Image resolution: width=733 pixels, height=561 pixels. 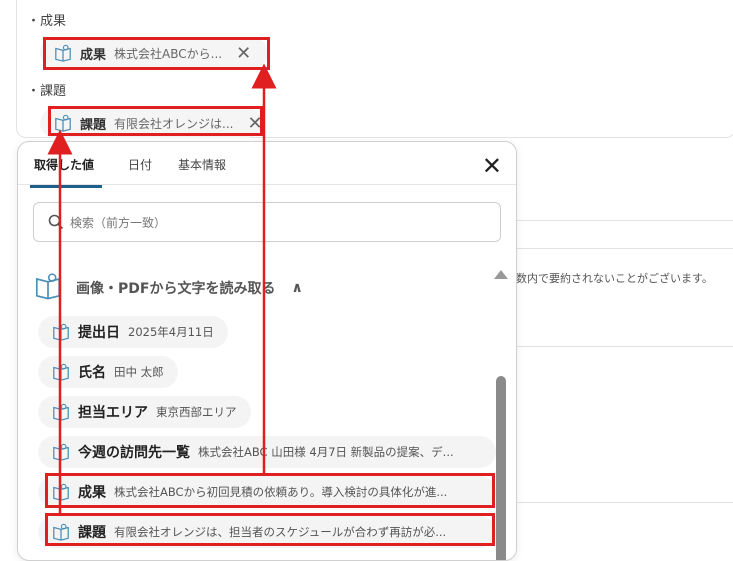 What do you see at coordinates (501, 274) in the screenshot?
I see `scroll-up-arrow-icon` at bounding box center [501, 274].